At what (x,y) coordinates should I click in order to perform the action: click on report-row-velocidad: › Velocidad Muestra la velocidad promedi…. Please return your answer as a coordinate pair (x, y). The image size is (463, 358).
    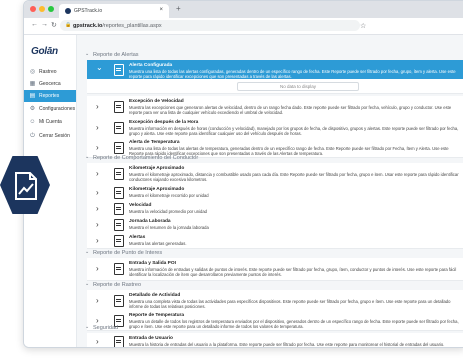
    Looking at the image, I should click on (275, 208).